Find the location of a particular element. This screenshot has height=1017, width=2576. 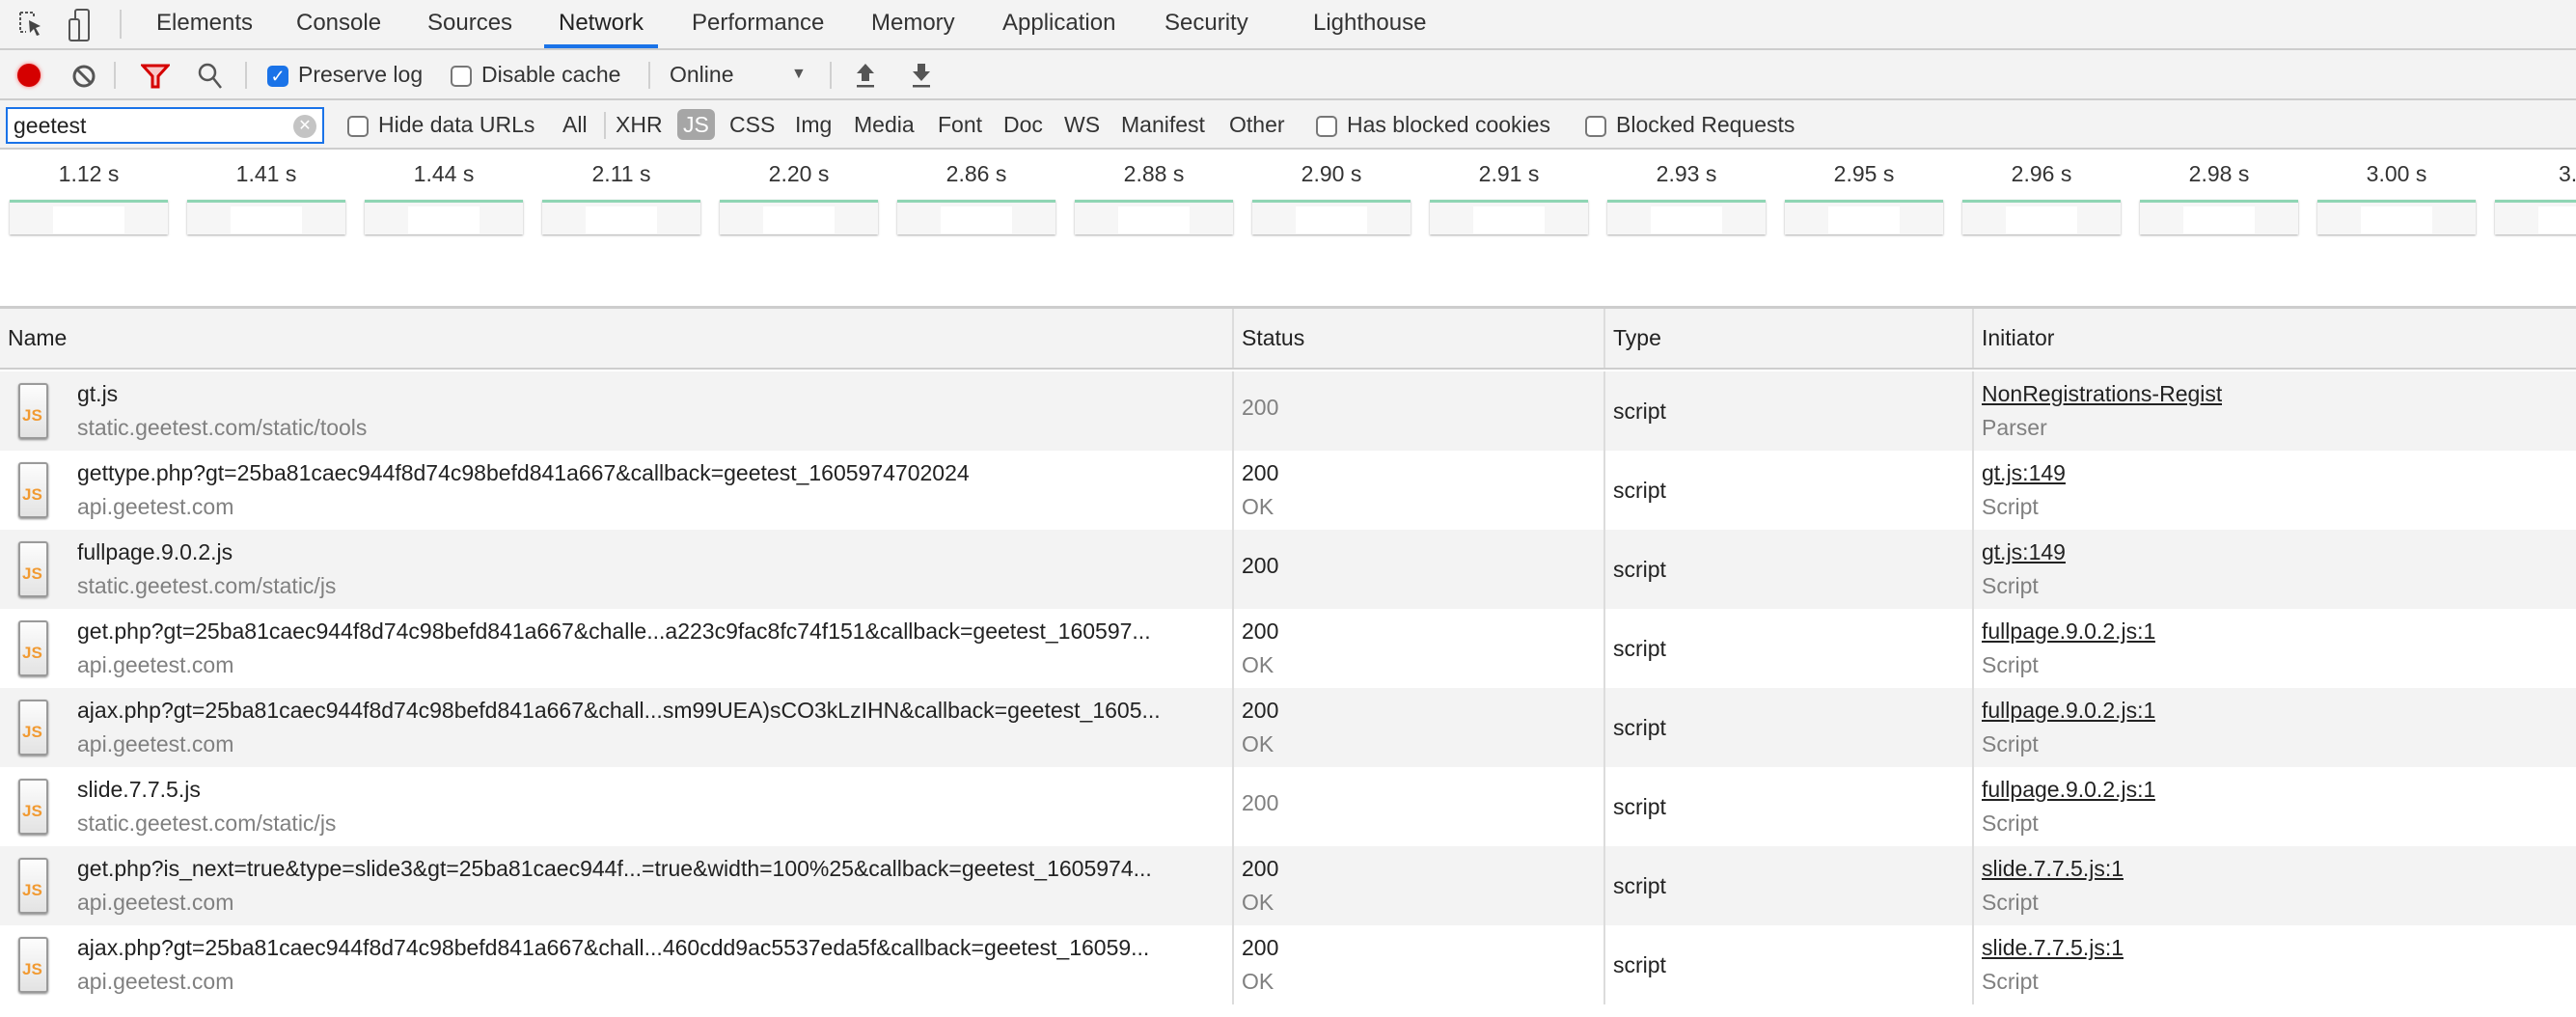

initiator-cell: gt.js:149 Script is located at coordinates (2274, 569).